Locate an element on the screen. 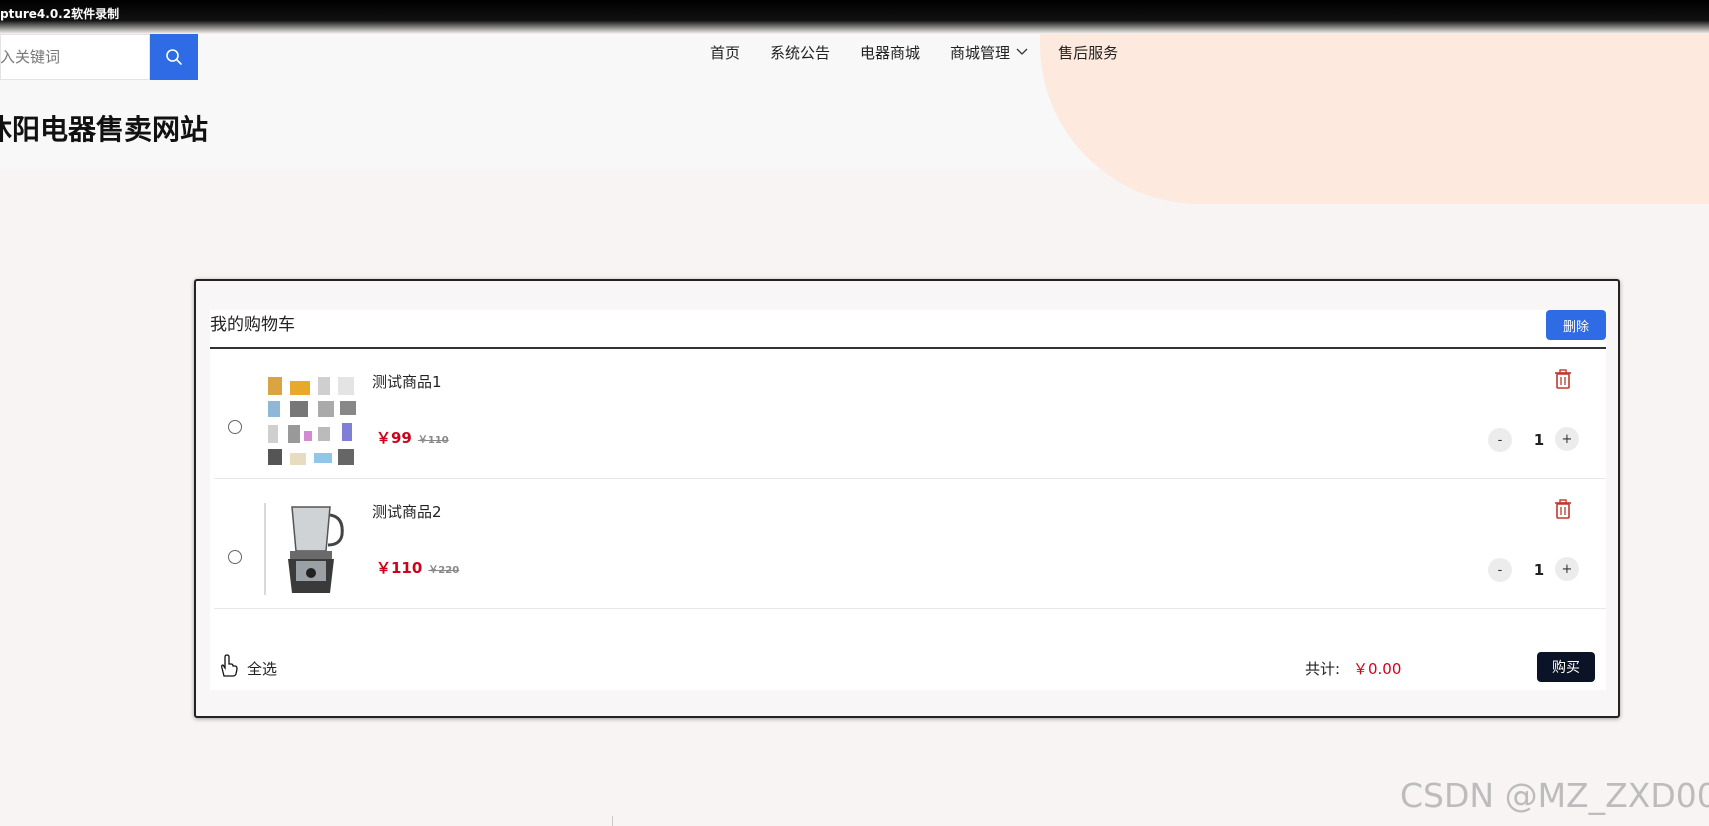  divider is located at coordinates (612, 821).